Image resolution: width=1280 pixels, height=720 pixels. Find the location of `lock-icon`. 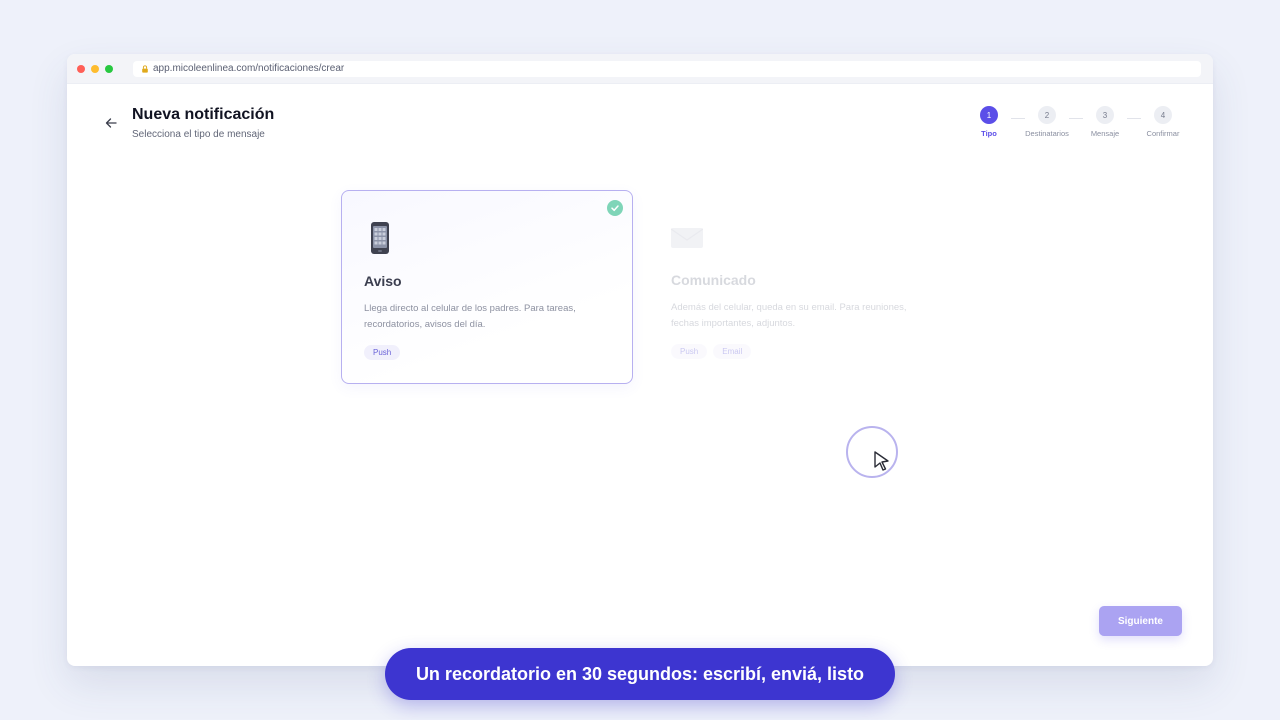

lock-icon is located at coordinates (145, 68).